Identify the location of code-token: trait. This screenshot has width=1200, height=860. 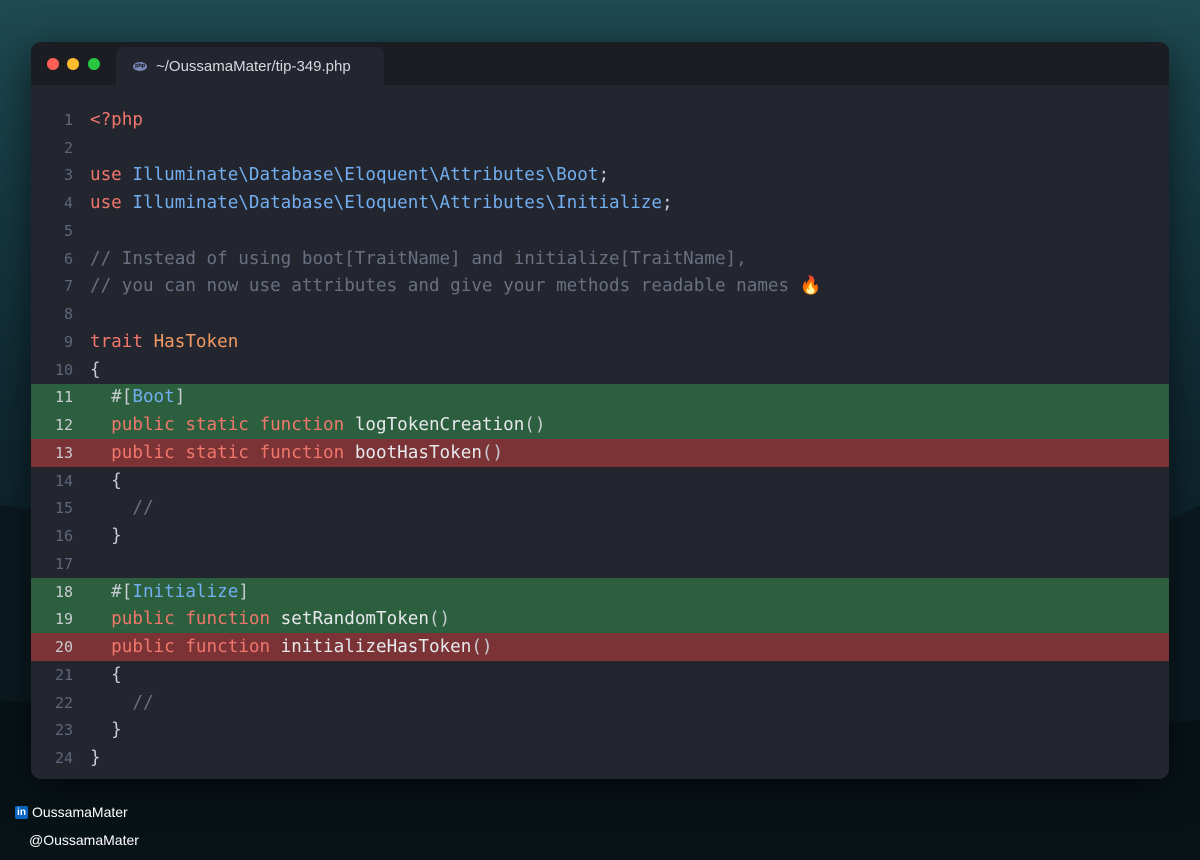
(122, 341).